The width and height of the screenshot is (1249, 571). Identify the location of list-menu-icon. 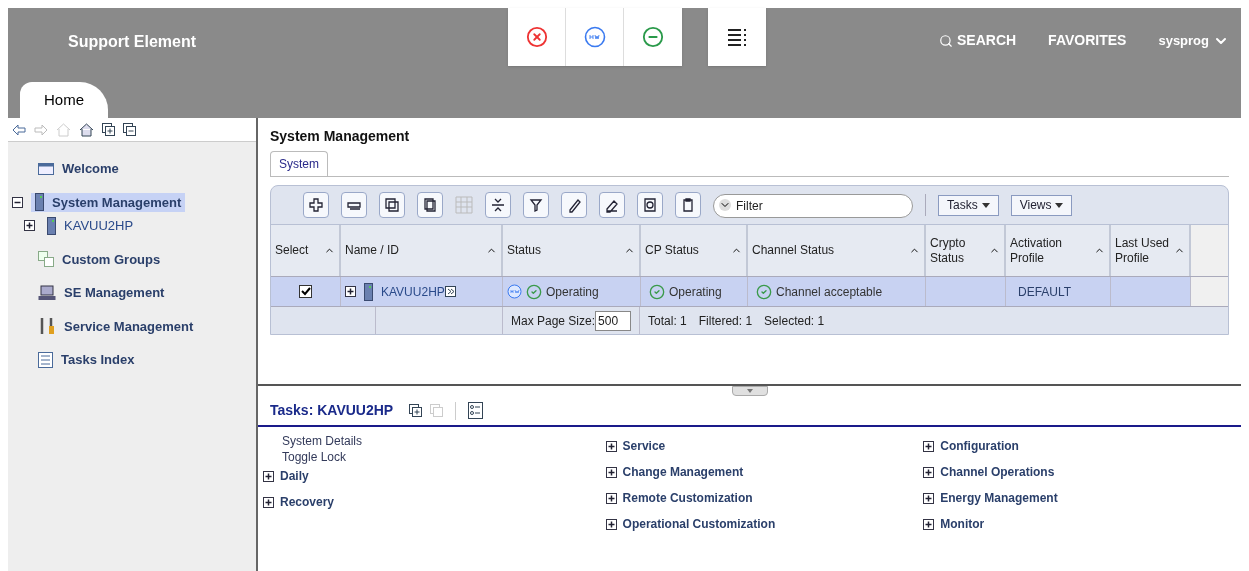
(737, 37).